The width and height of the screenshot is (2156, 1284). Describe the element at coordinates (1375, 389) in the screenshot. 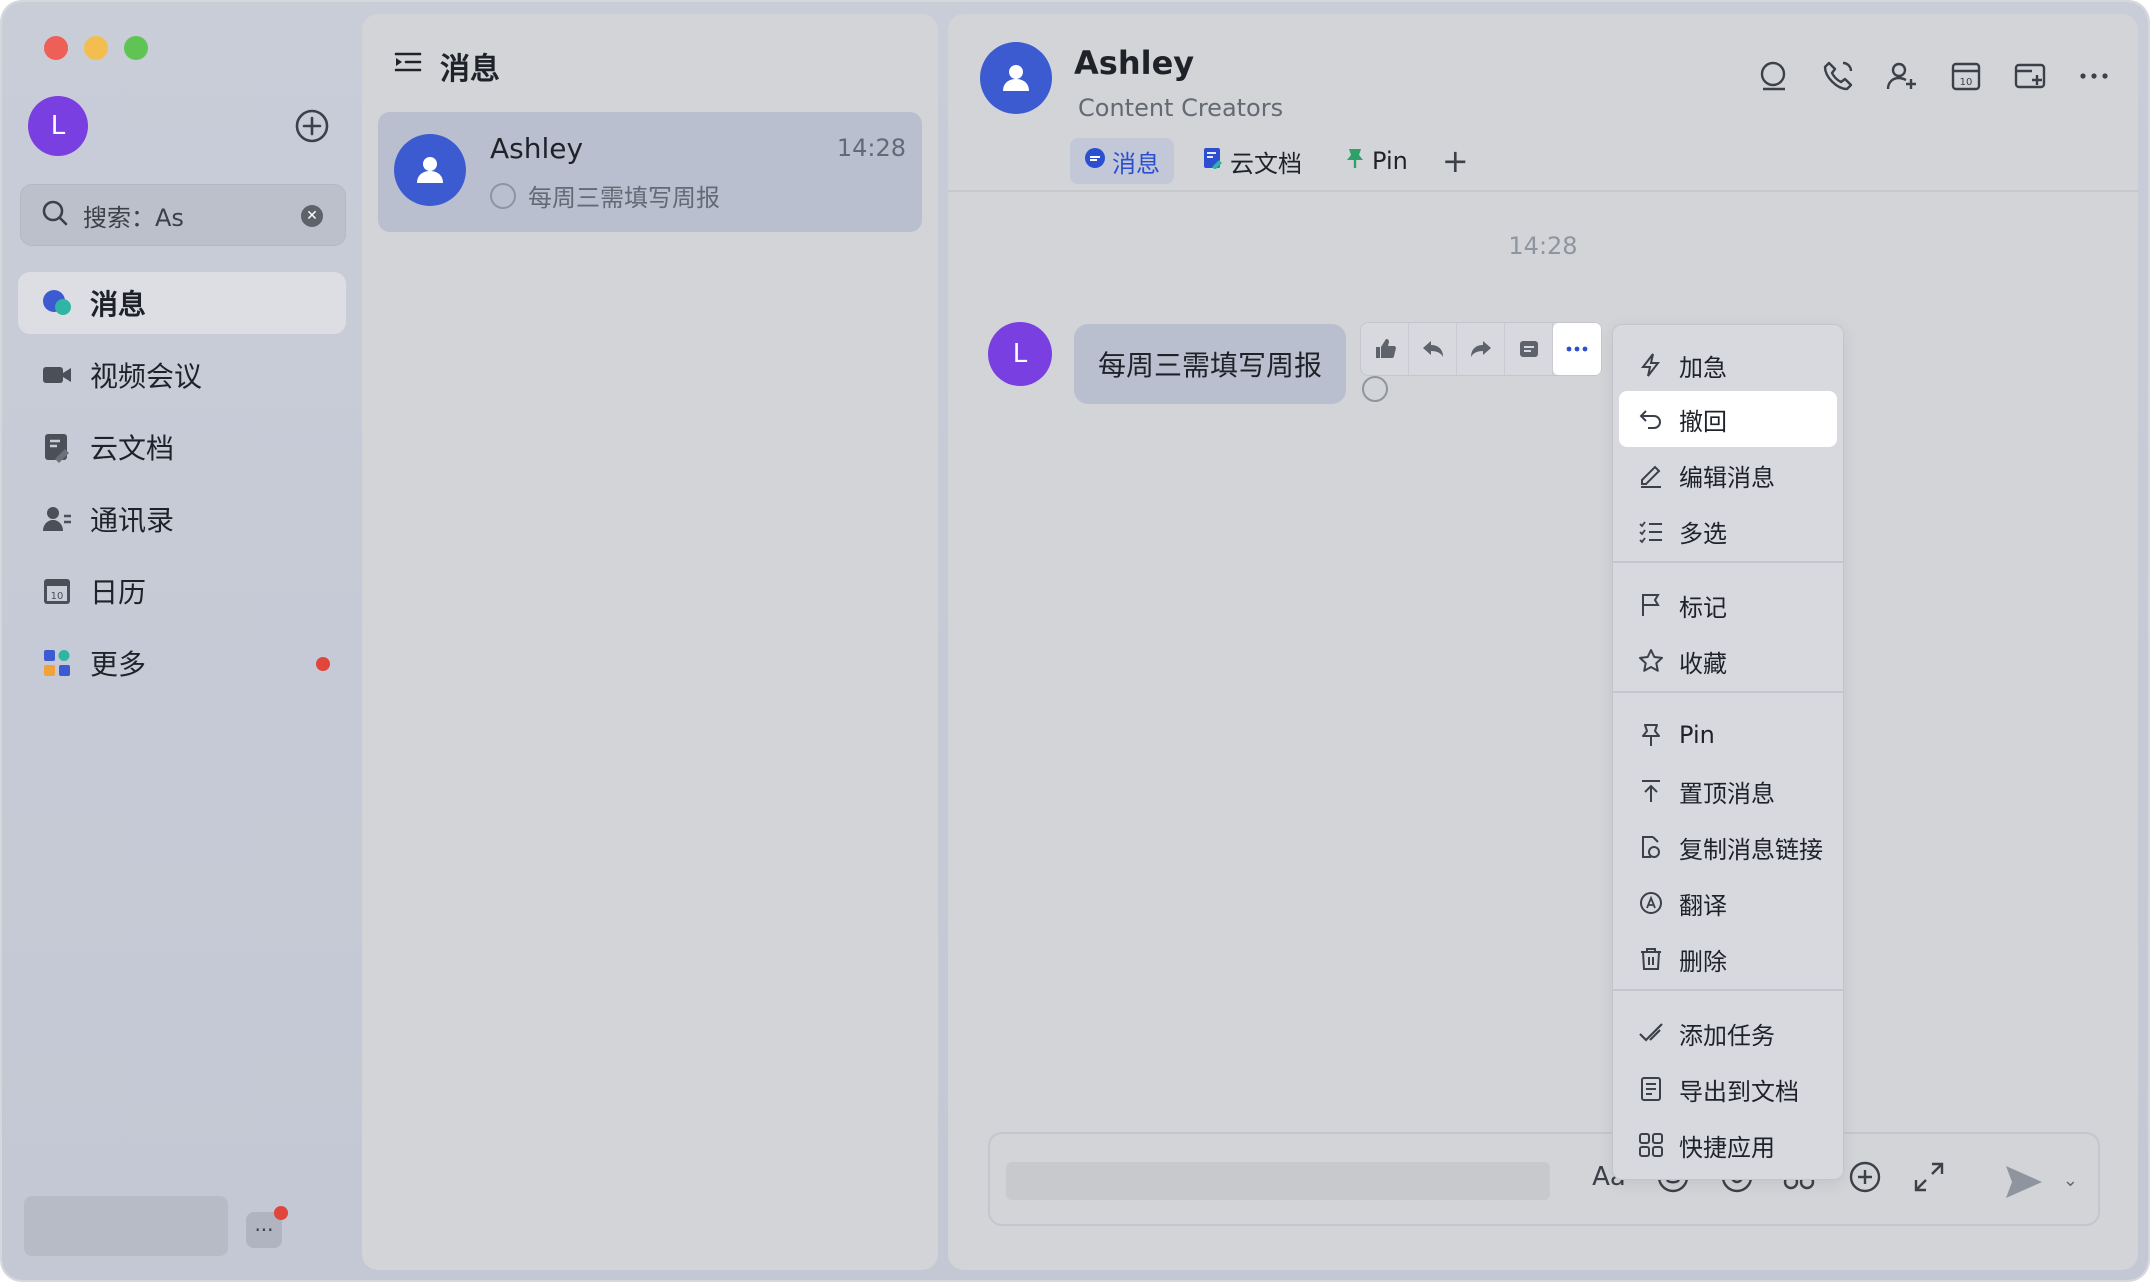

I see `message-read-status-icon` at that location.